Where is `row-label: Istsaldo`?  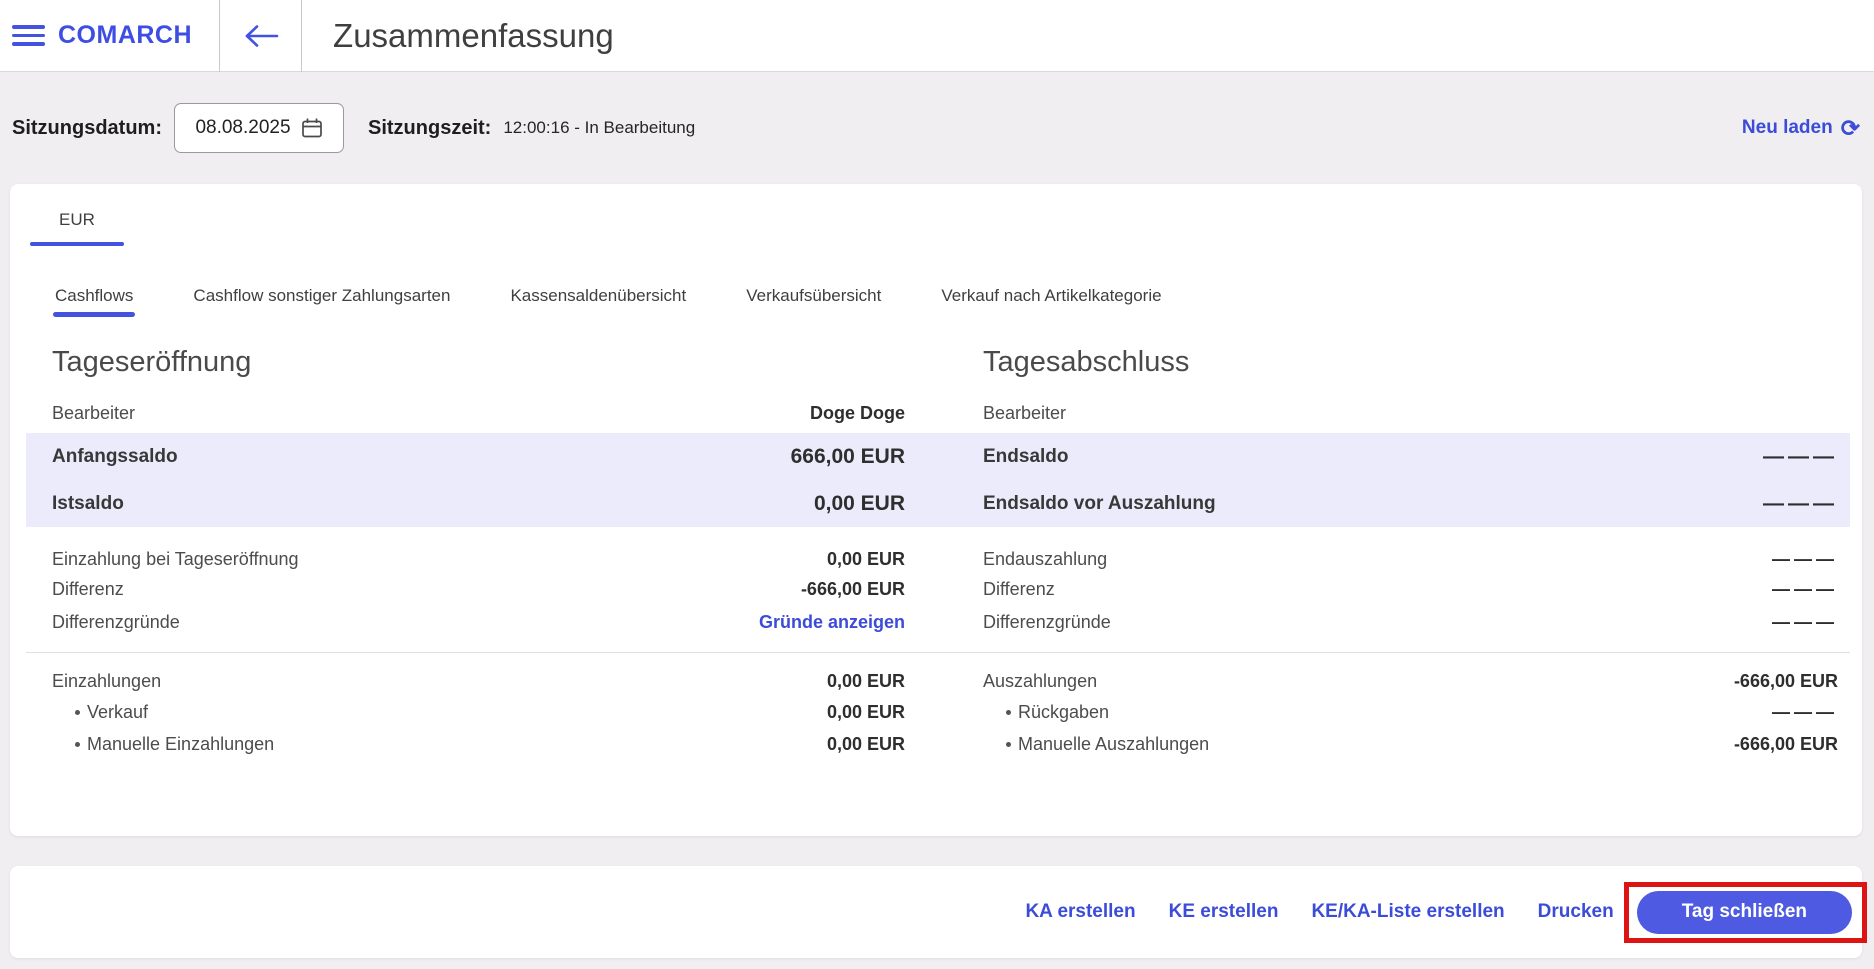 row-label: Istsaldo is located at coordinates (88, 503).